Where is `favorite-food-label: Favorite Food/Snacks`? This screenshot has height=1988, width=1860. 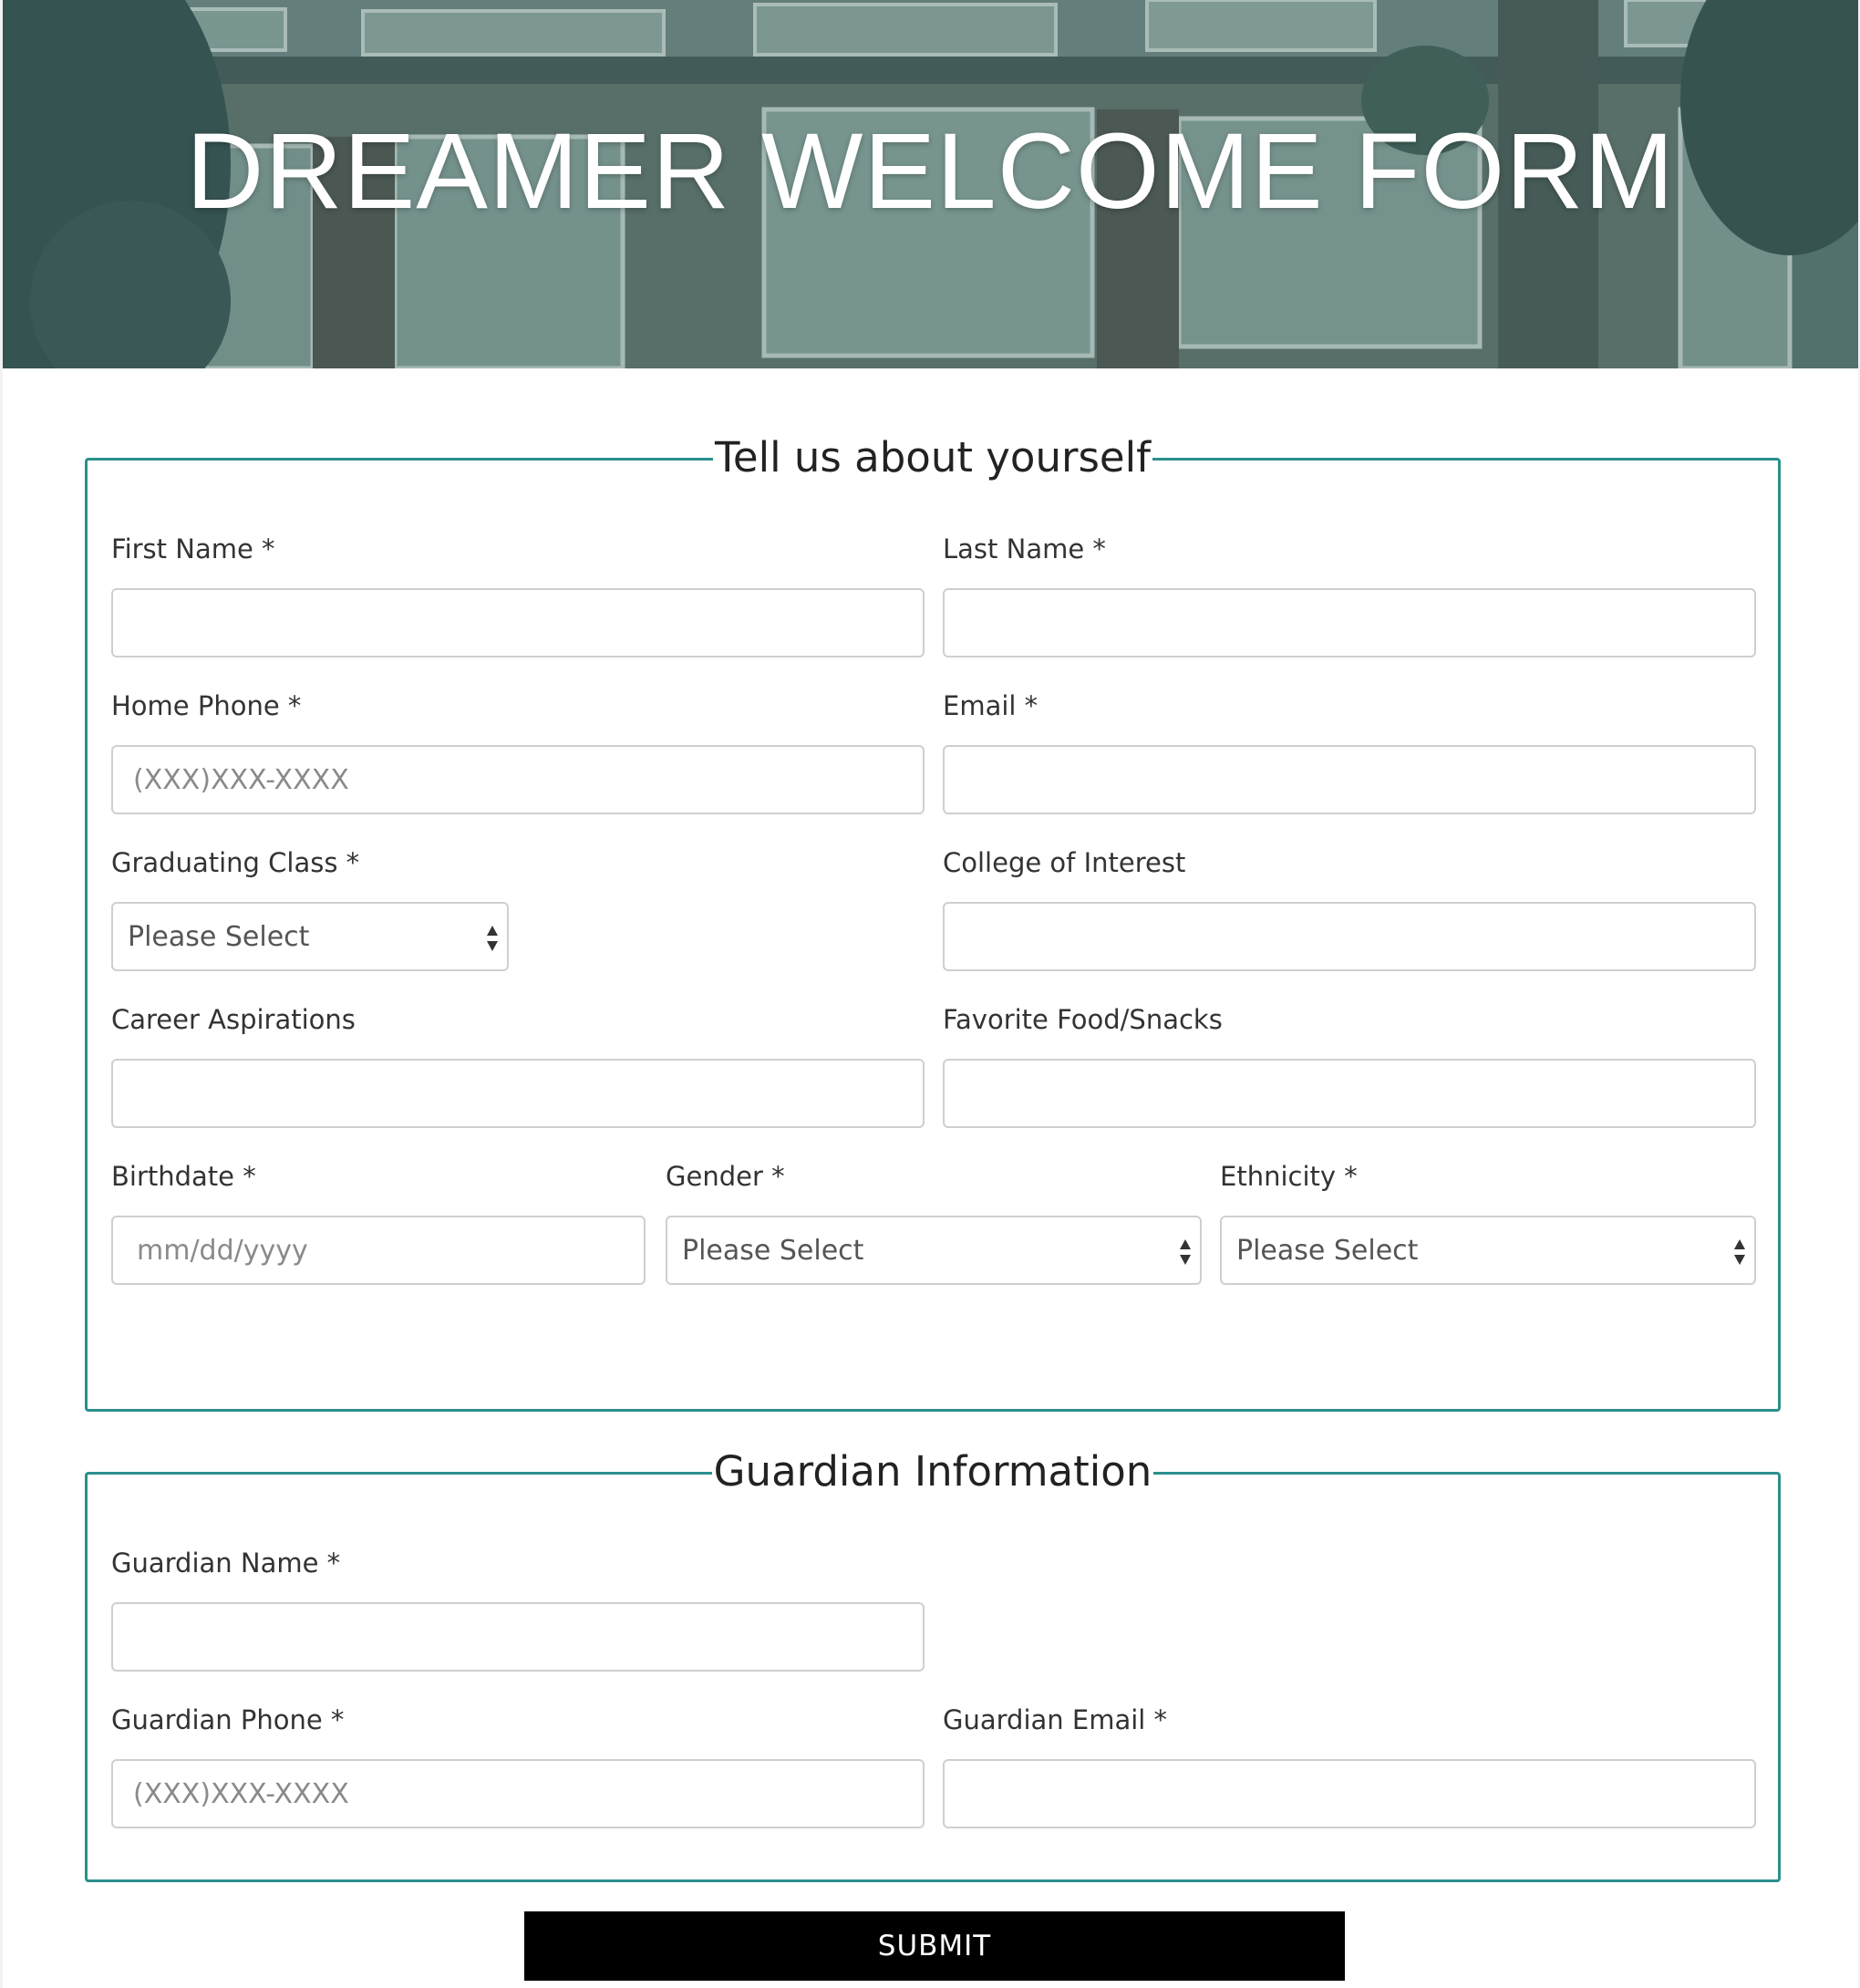
favorite-food-label: Favorite Food/Snacks is located at coordinates (1083, 1019).